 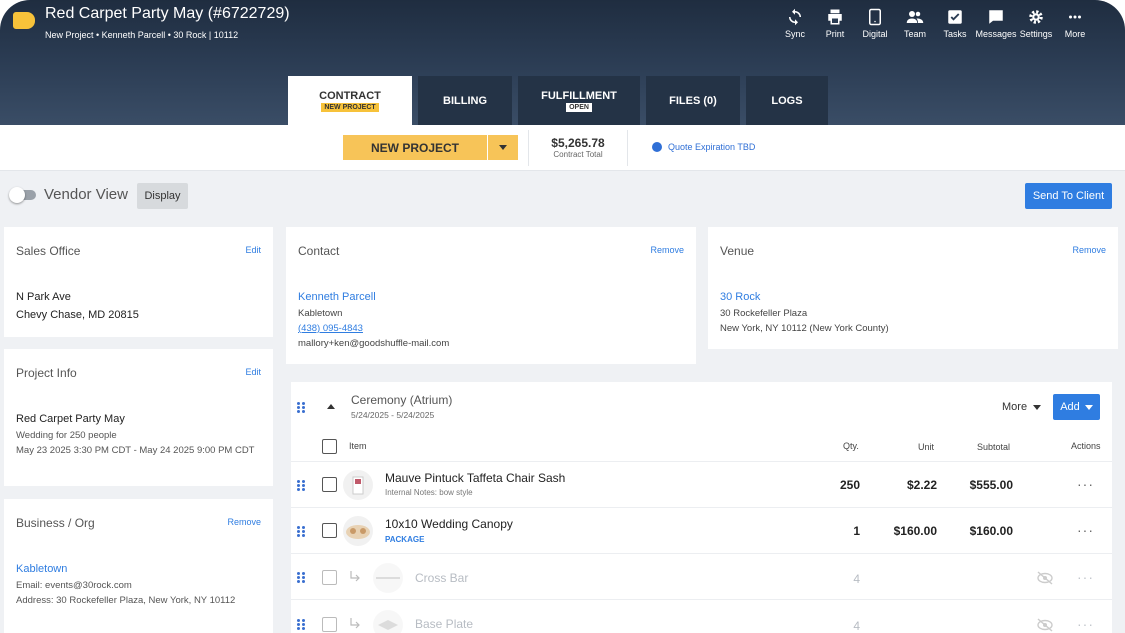 What do you see at coordinates (429, 492) in the screenshot?
I see `item-notes: Internal Notes: bow style` at bounding box center [429, 492].